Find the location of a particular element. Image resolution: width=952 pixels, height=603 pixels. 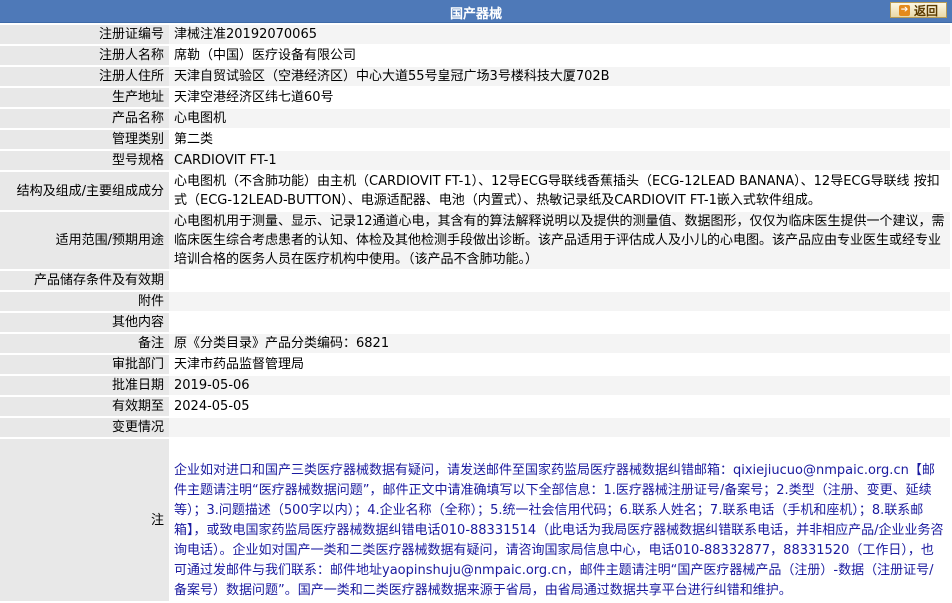

field-label: 注册人名称 is located at coordinates (84, 55).